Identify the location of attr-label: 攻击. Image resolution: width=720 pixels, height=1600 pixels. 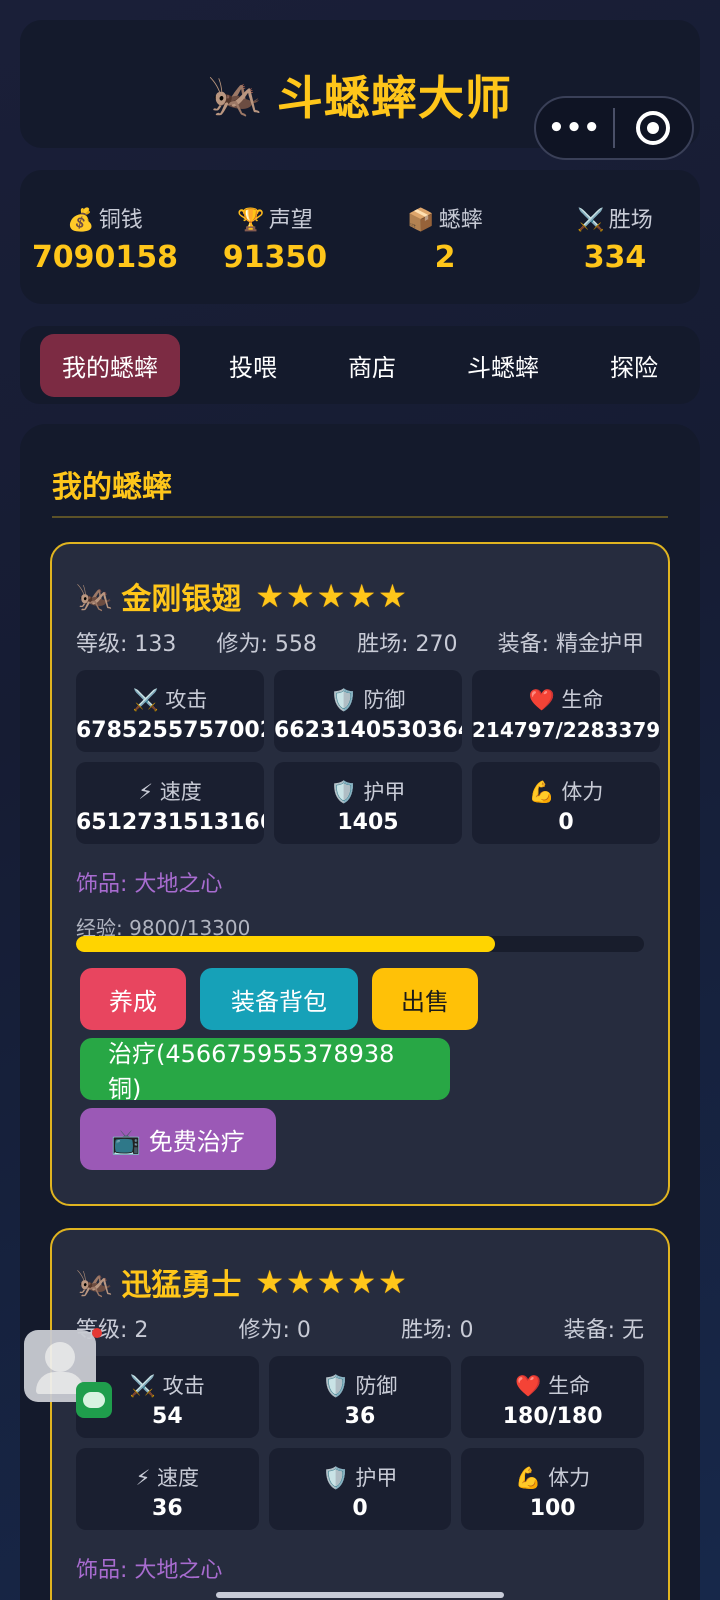
(186, 700).